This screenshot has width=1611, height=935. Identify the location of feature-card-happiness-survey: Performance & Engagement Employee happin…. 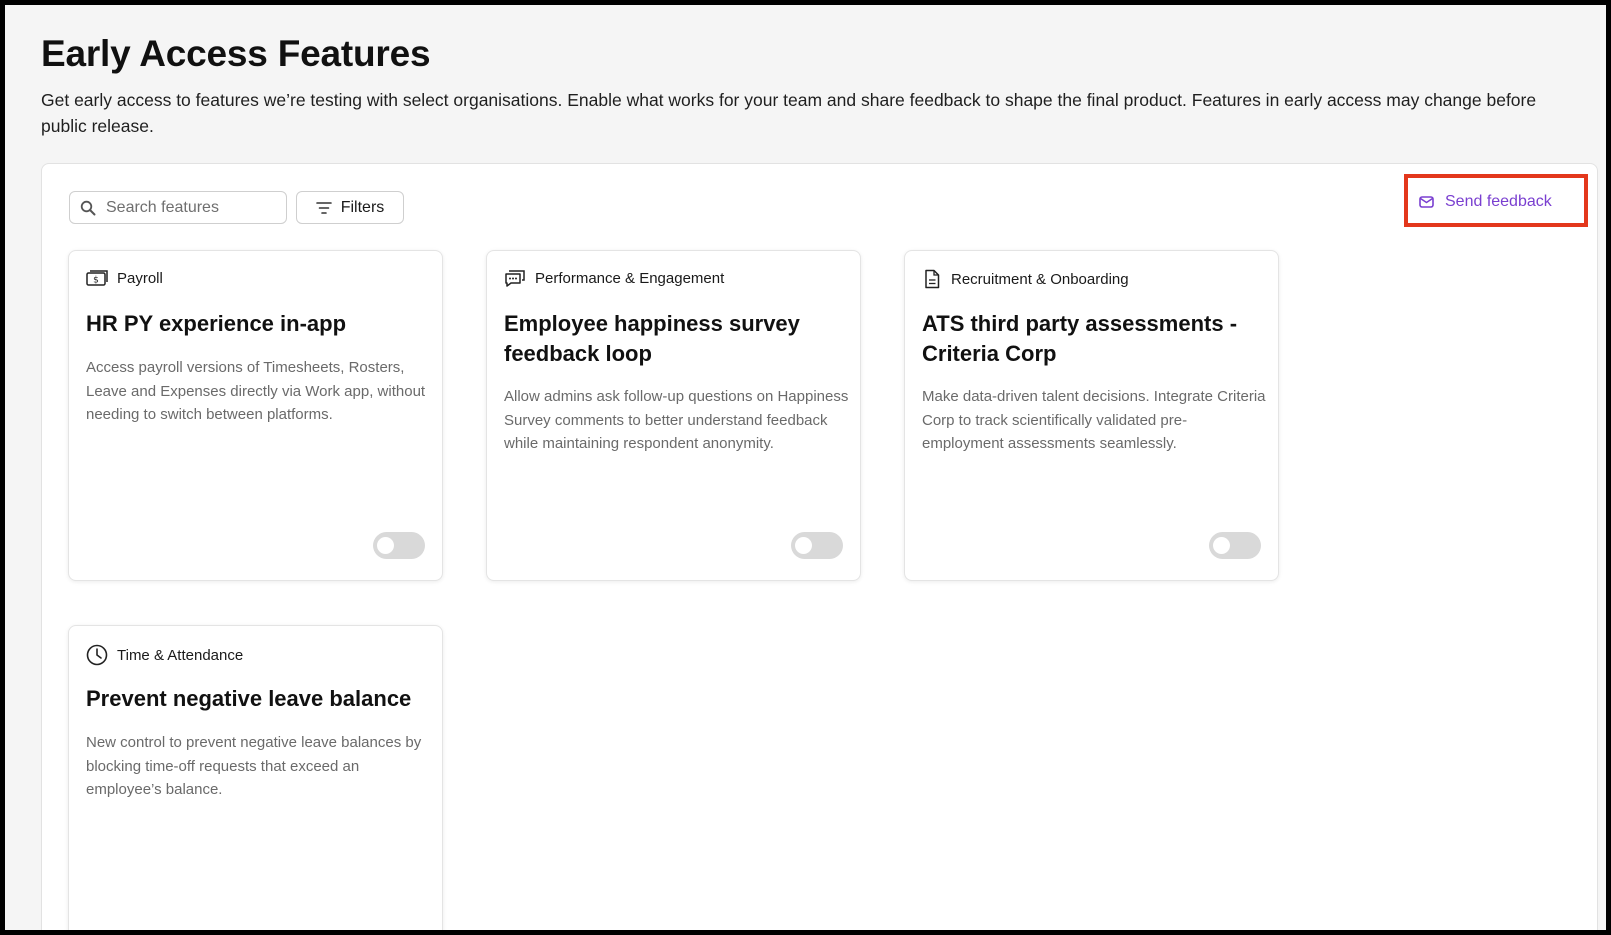
(673, 415).